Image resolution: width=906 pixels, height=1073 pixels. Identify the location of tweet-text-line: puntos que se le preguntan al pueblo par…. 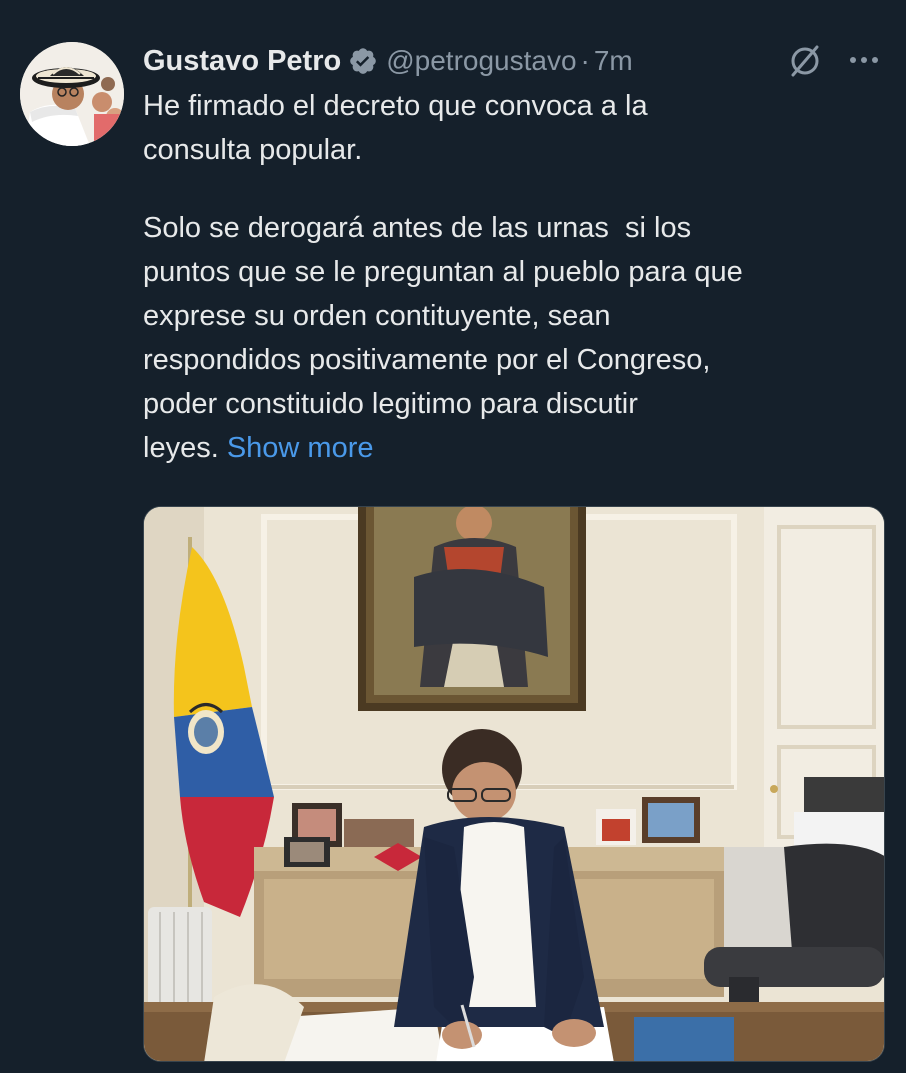
(443, 272).